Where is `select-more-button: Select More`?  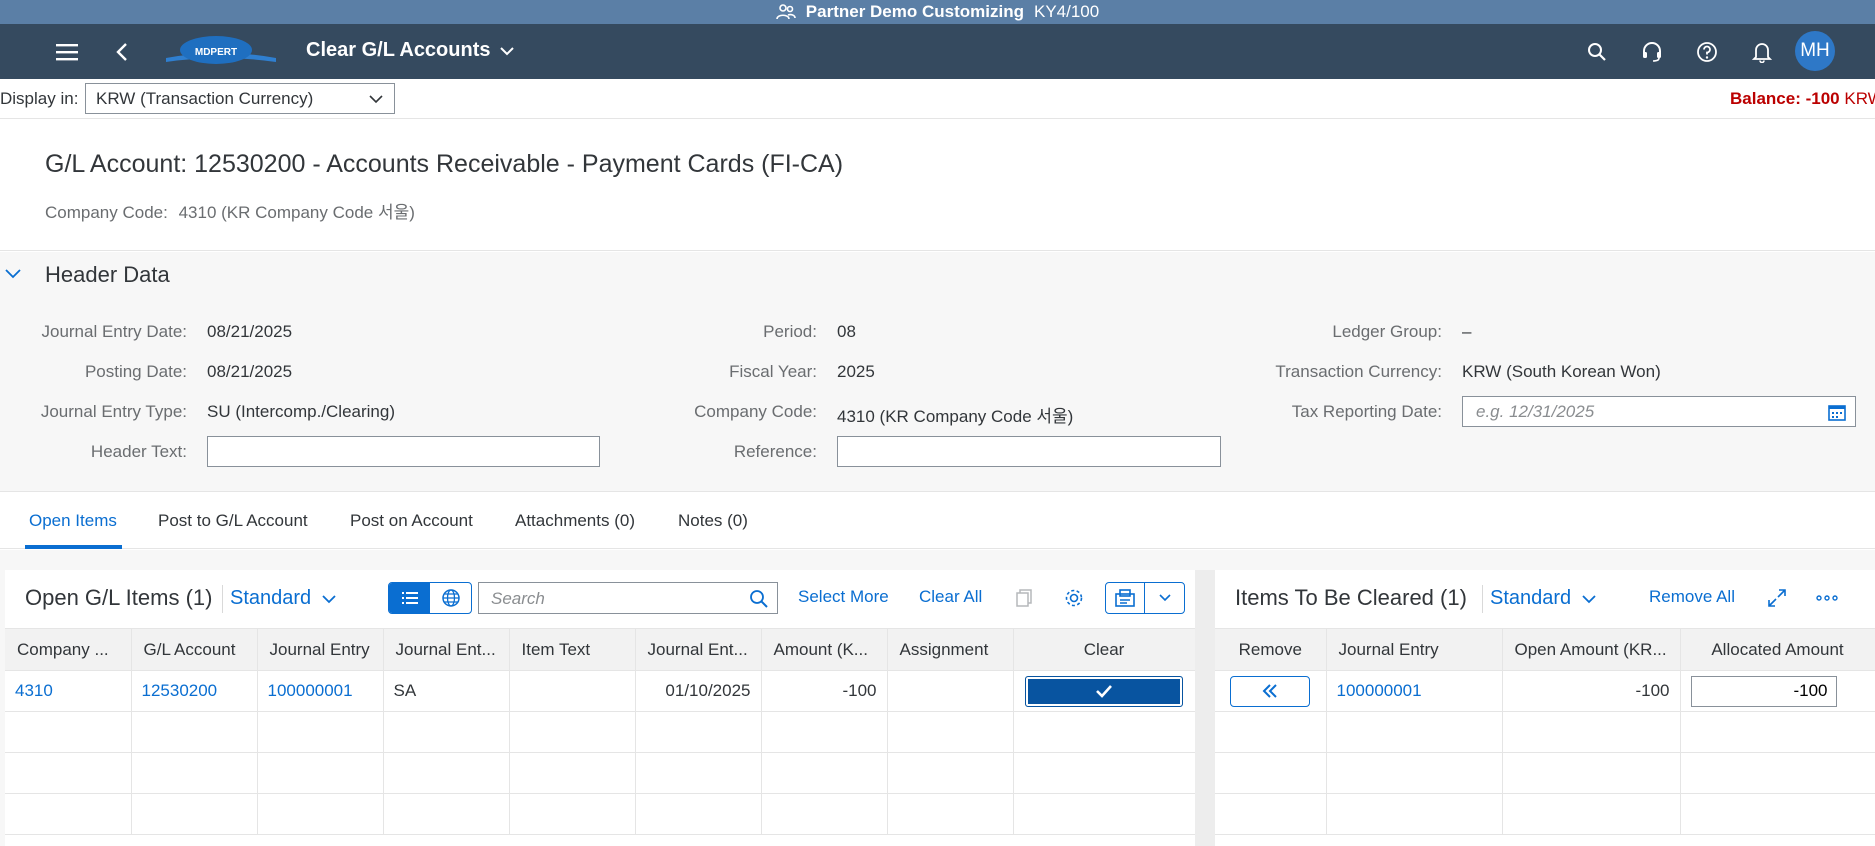
select-more-button: Select More is located at coordinates (843, 597).